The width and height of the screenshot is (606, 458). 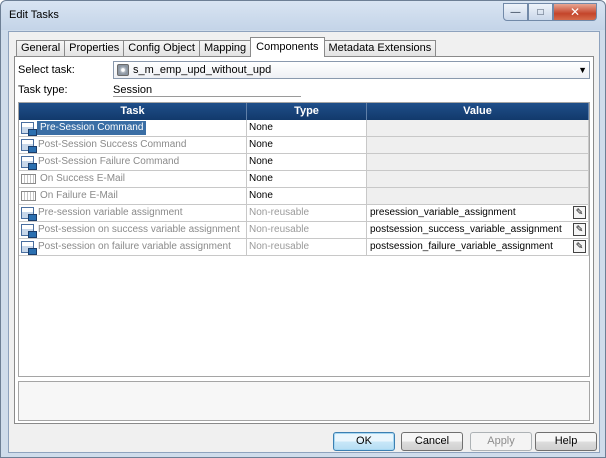 What do you see at coordinates (364, 441) in the screenshot?
I see `ok-button: OK` at bounding box center [364, 441].